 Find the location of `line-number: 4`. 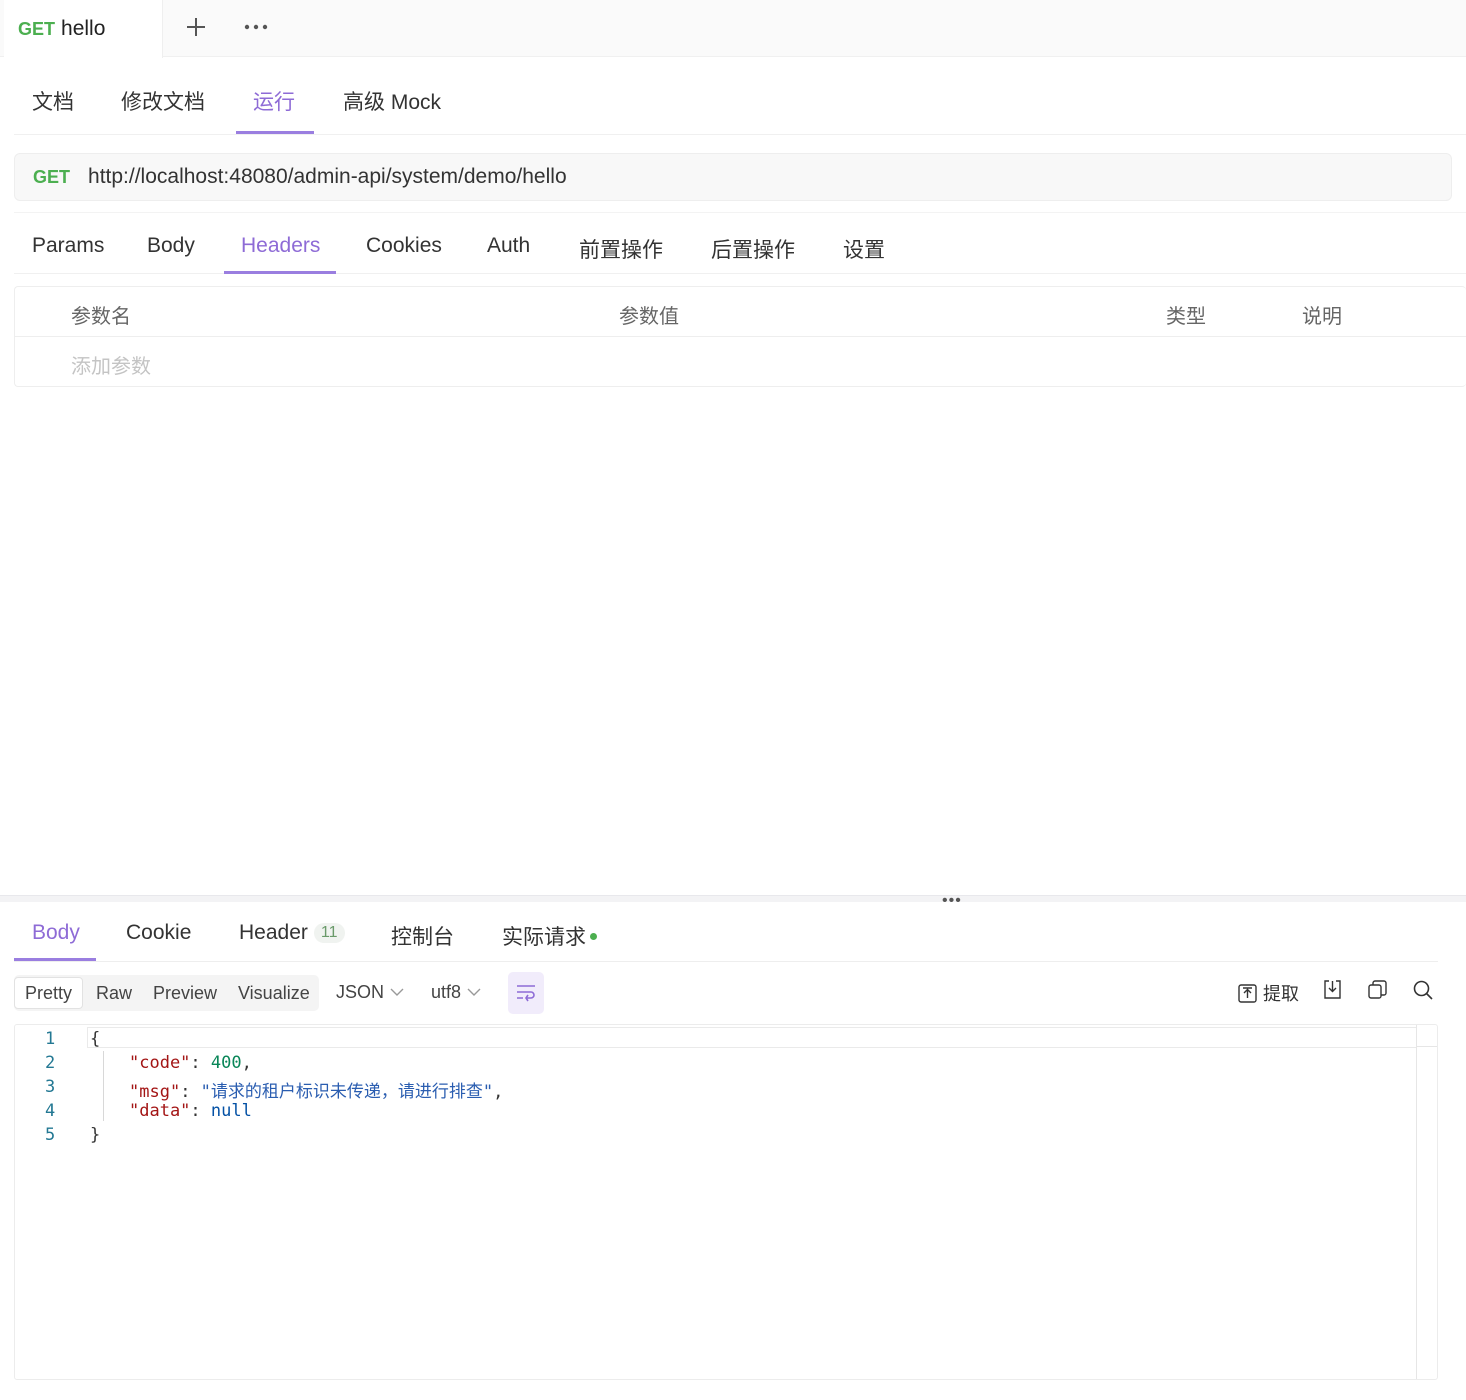

line-number: 4 is located at coordinates (50, 1111).